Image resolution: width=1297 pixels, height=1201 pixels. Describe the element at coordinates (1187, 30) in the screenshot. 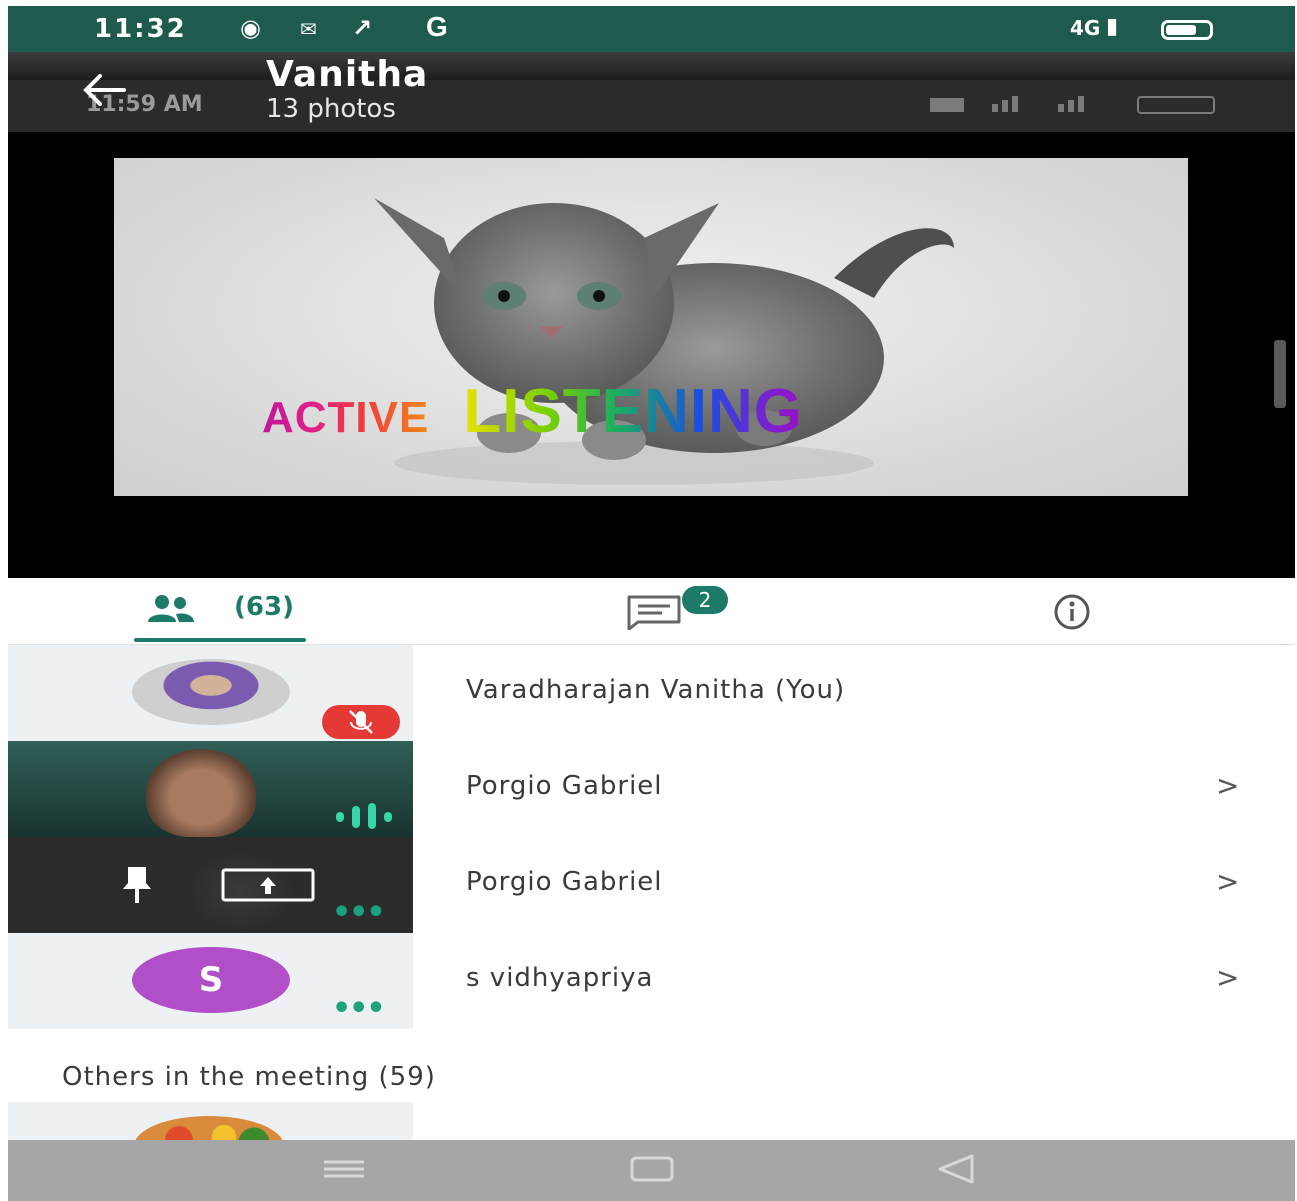

I see `battery-icon` at that location.